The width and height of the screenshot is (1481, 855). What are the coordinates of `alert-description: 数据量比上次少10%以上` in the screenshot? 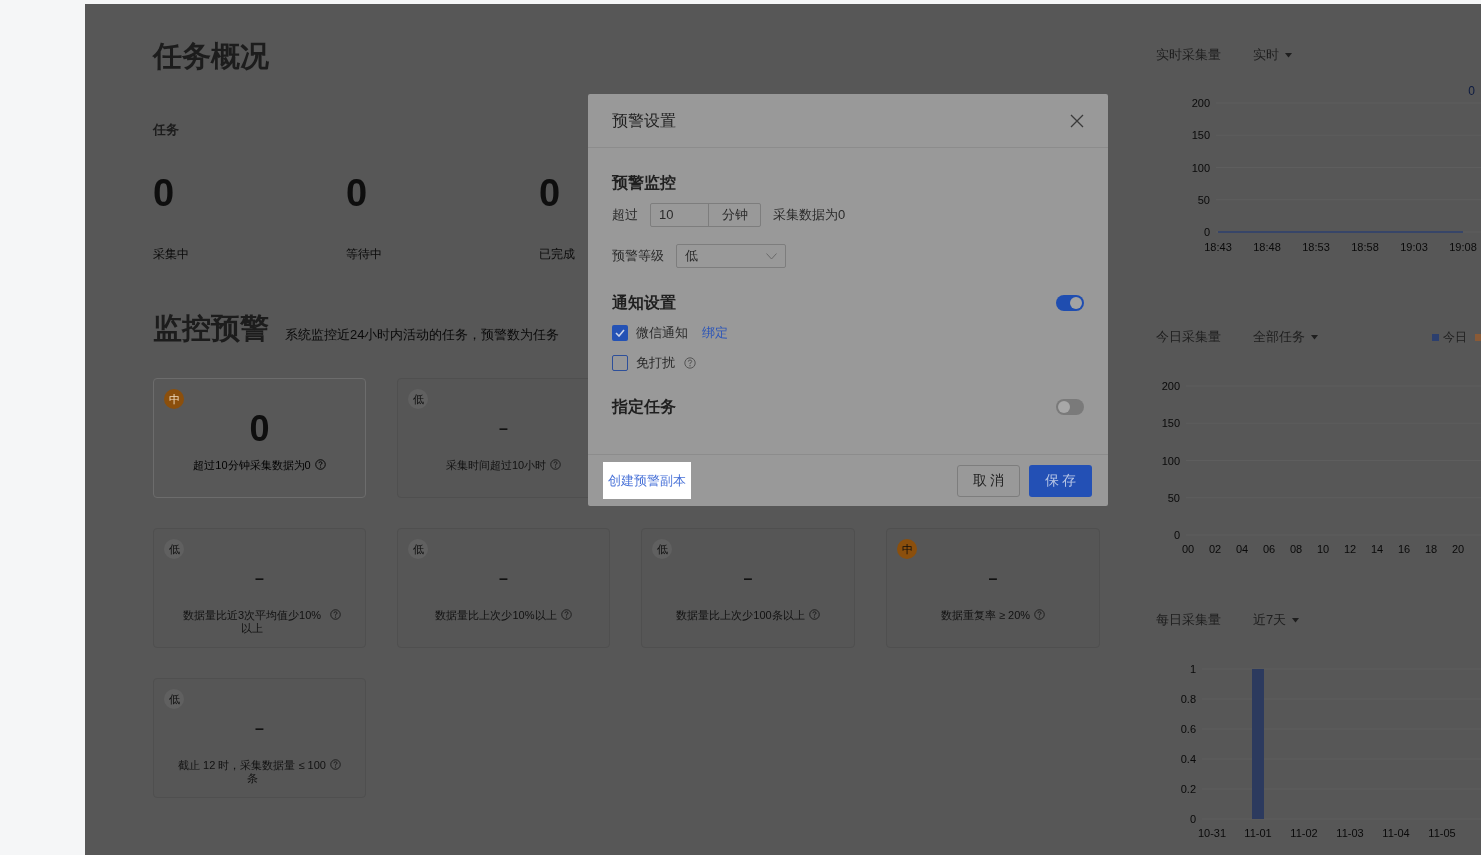 It's located at (496, 615).